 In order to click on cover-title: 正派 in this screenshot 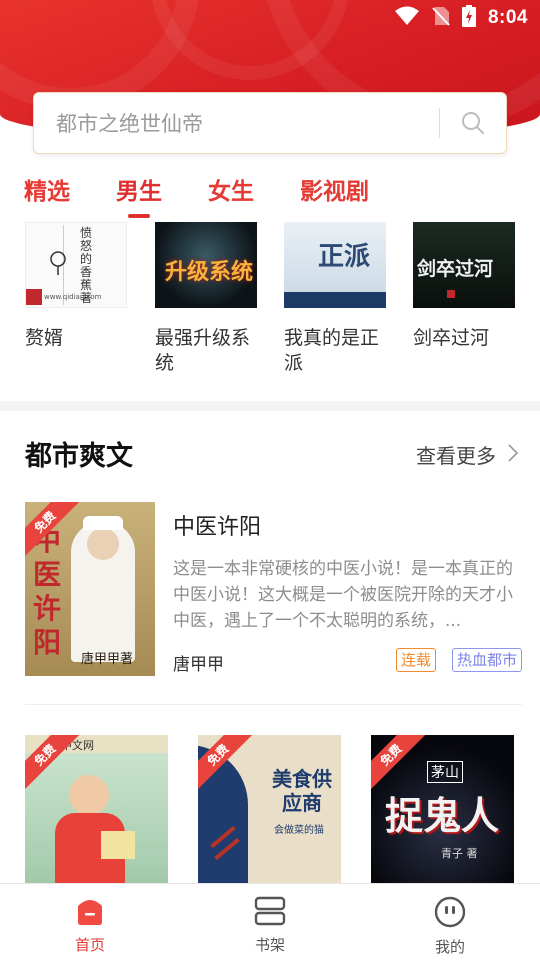, I will do `click(344, 257)`.